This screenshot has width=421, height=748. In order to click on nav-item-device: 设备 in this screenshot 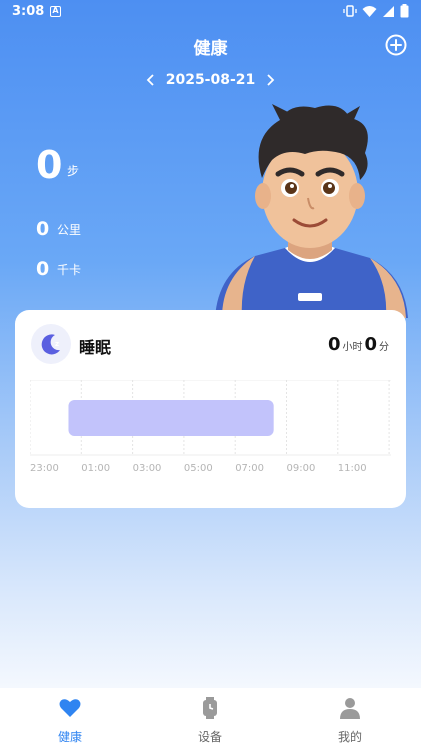, I will do `click(210, 720)`.